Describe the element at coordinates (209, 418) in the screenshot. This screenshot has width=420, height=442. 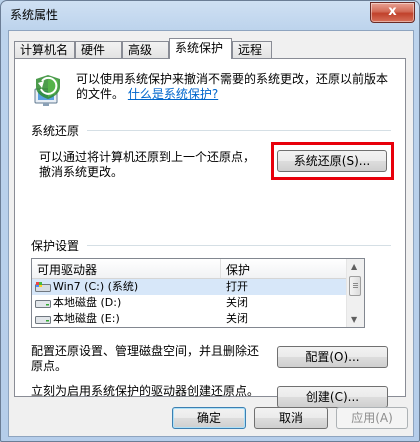
I see `ok-button: 确定` at that location.